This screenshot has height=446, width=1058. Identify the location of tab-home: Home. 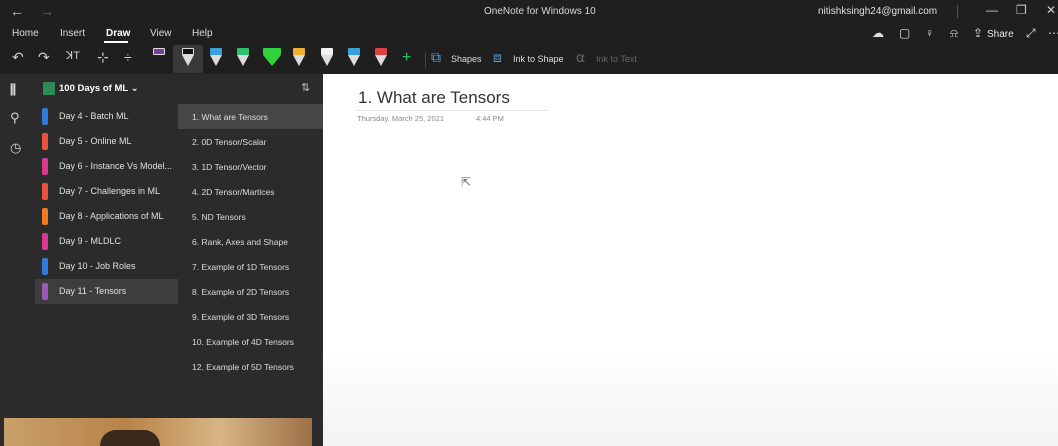
(25, 33).